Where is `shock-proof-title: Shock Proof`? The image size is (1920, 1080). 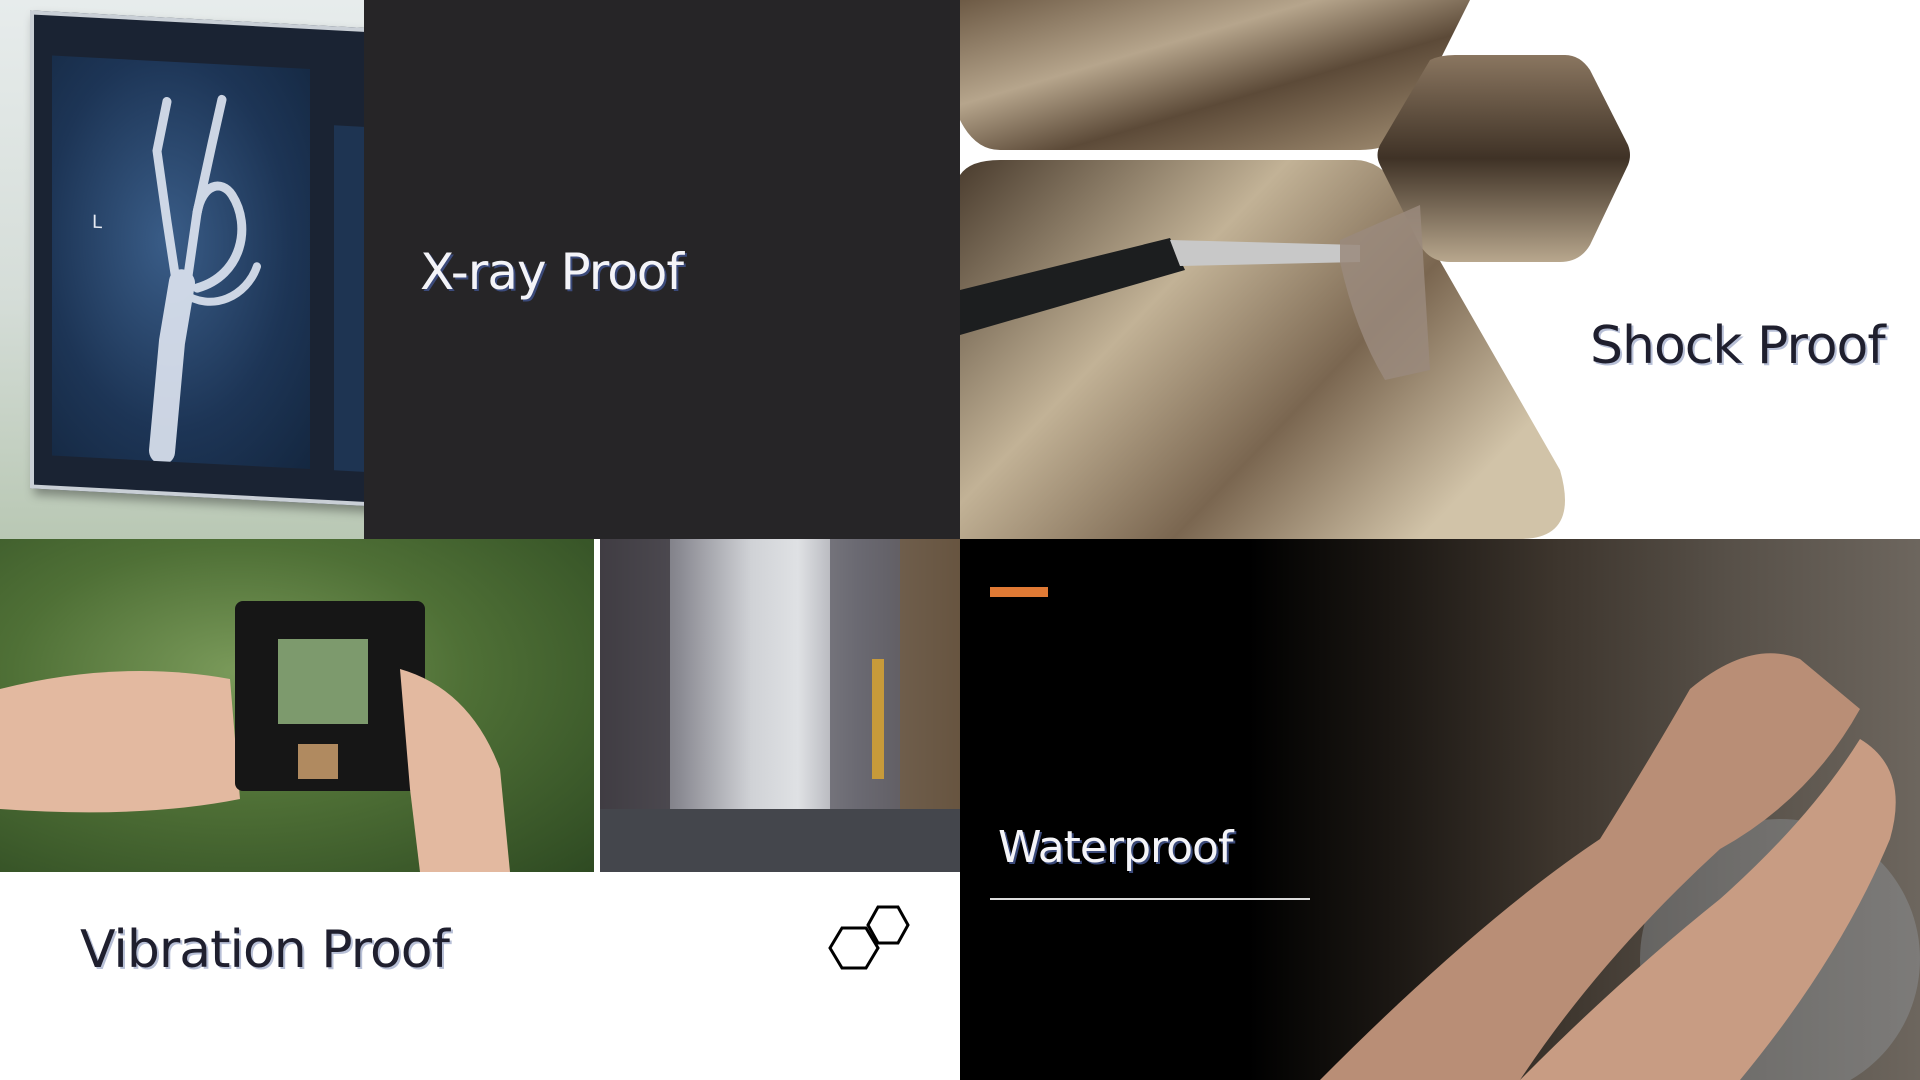
shock-proof-title: Shock Proof is located at coordinates (1738, 346).